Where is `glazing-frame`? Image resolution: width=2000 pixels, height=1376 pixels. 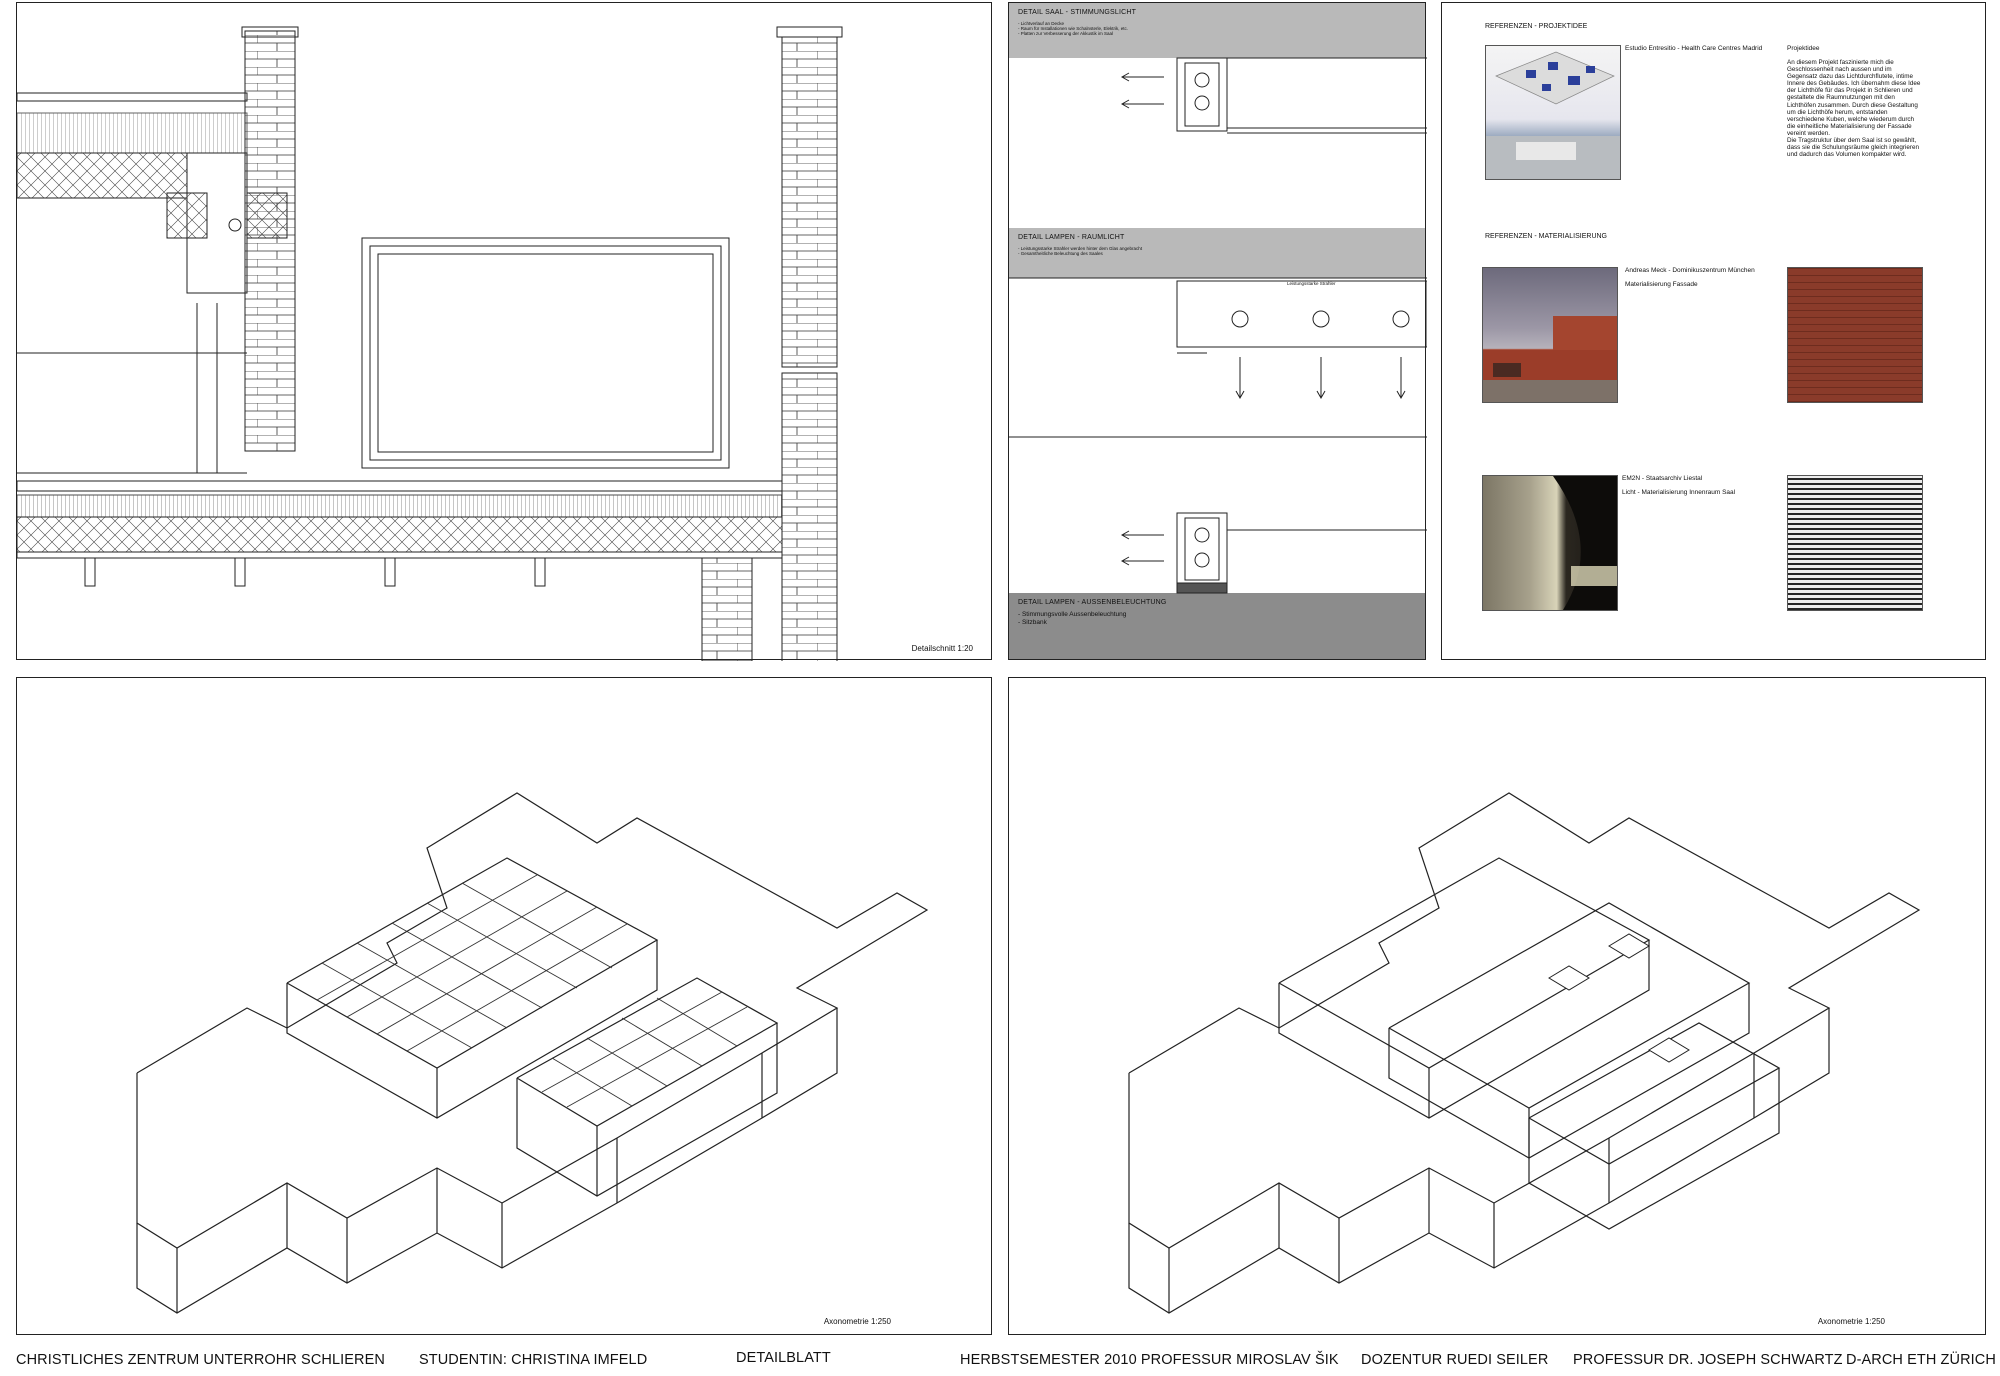 glazing-frame is located at coordinates (545, 353).